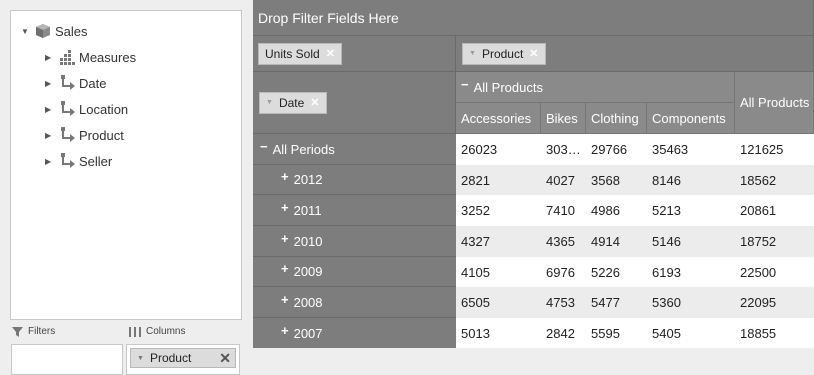 The width and height of the screenshot is (814, 375). I want to click on column-header-bikes: Bikes, so click(563, 118).